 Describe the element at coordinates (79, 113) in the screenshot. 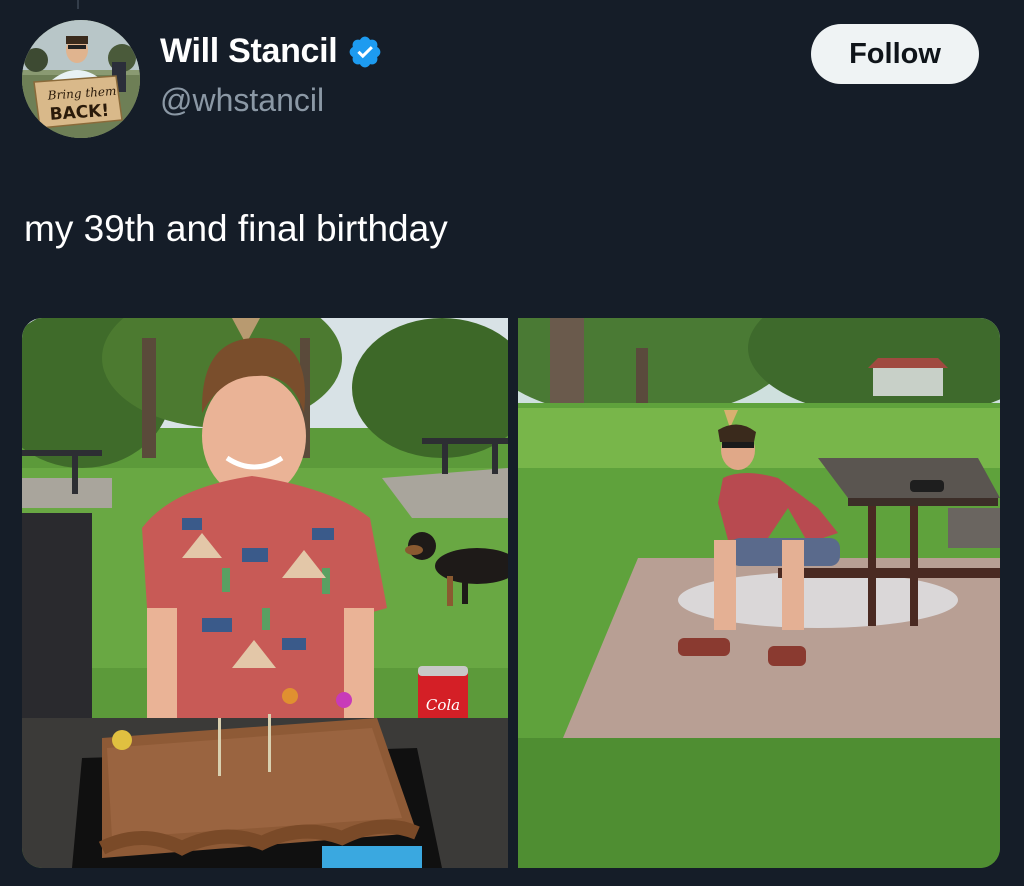

I see `svg-text: BACK!` at that location.